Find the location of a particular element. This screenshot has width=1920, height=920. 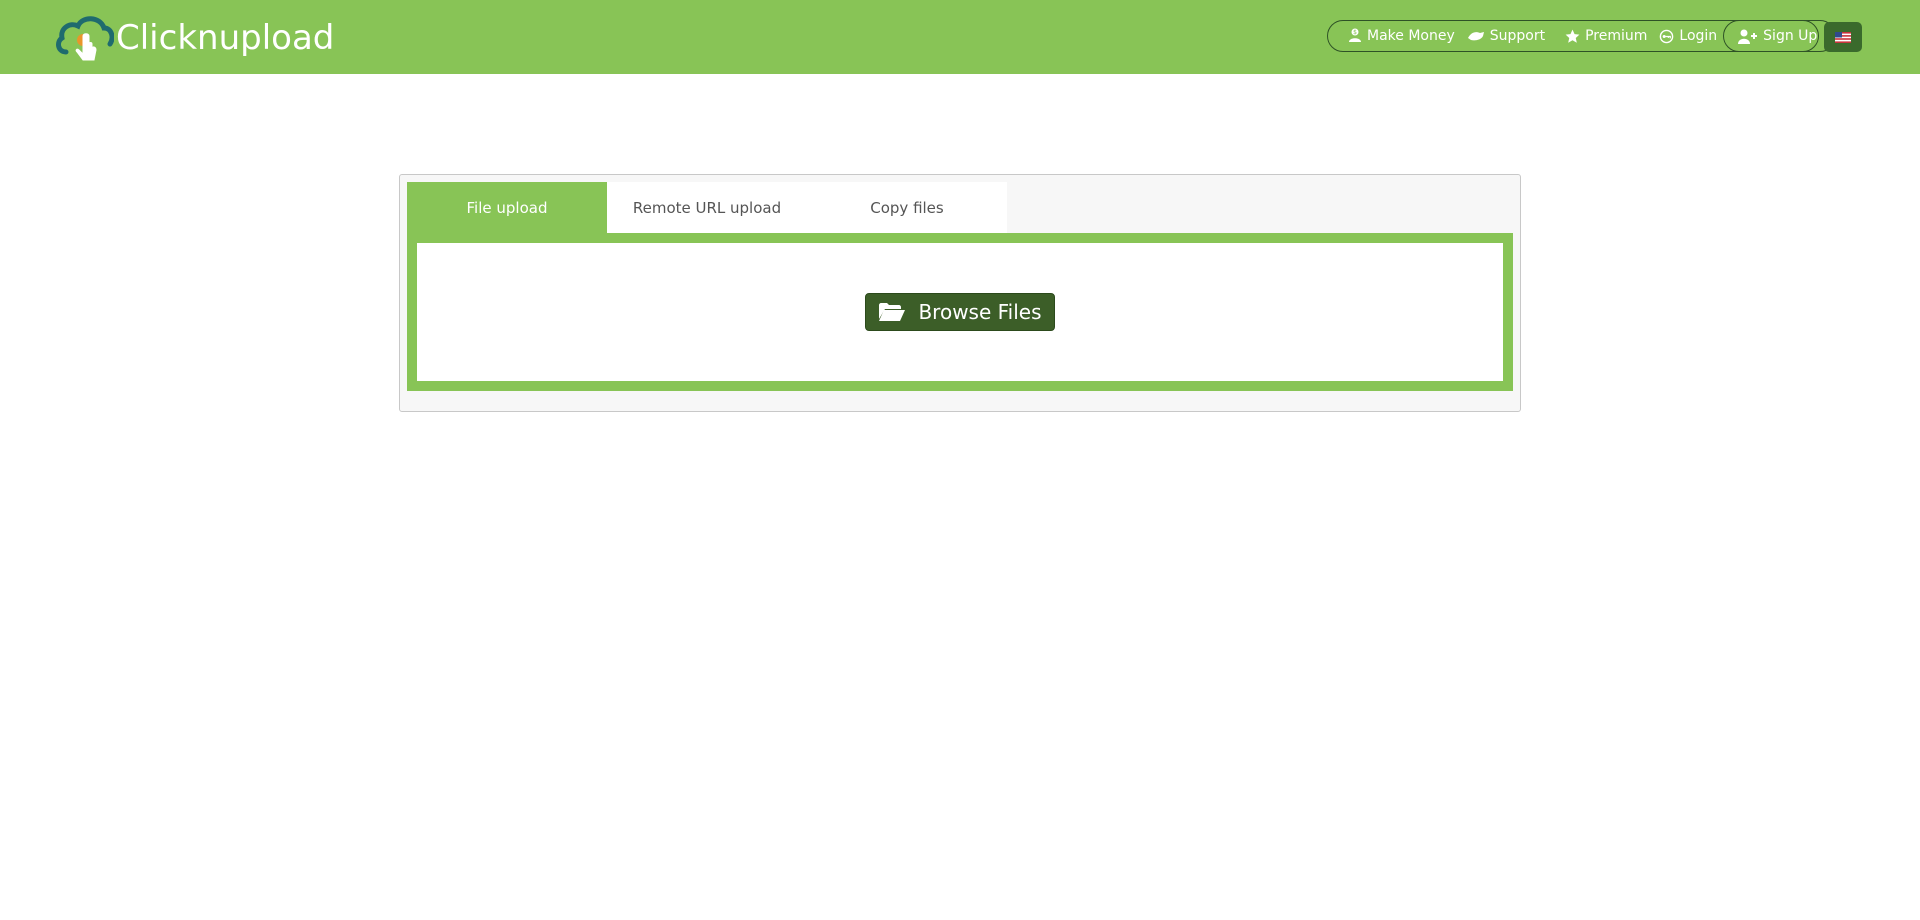

browse-files-button: Browse Files is located at coordinates (960, 312).